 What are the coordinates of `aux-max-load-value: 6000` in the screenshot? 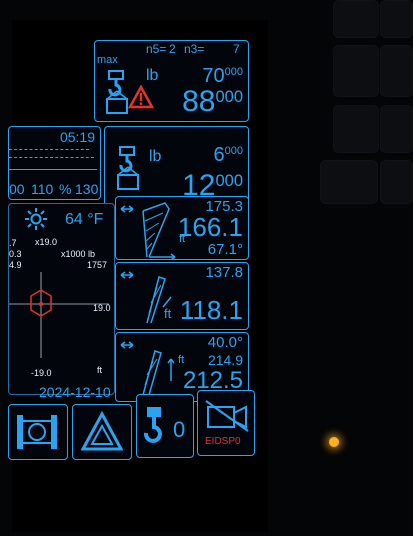 It's located at (228, 155).